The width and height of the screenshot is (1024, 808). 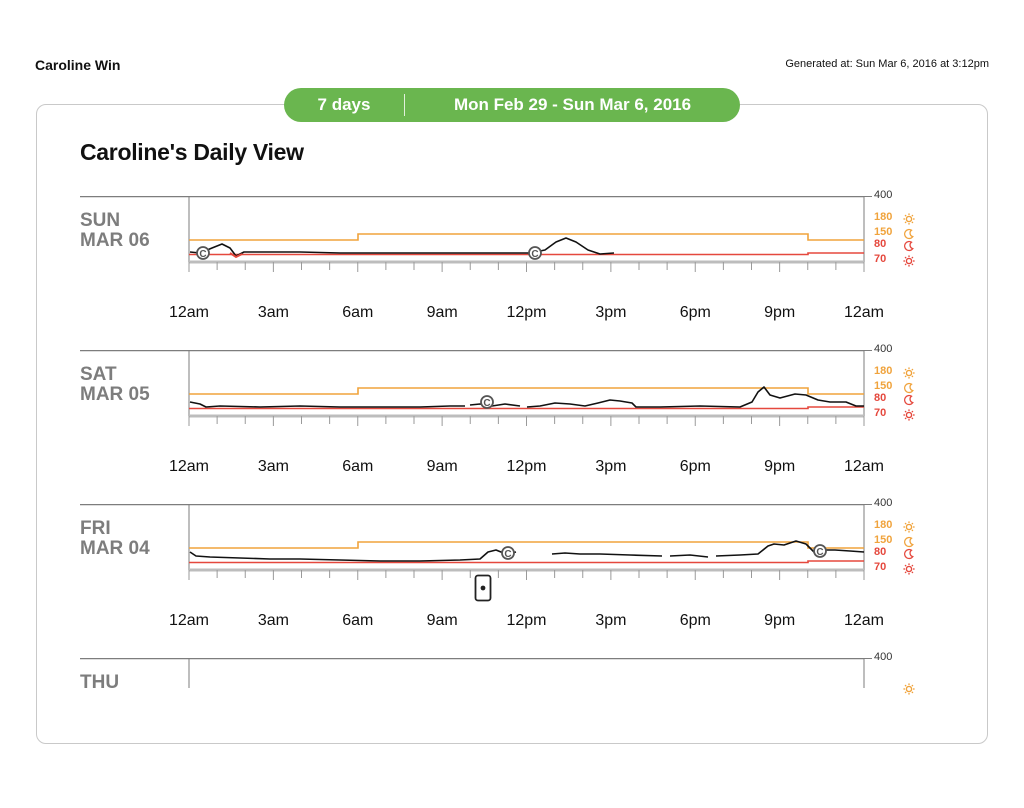 I want to click on patient-name: Caroline Win, so click(x=78, y=65).